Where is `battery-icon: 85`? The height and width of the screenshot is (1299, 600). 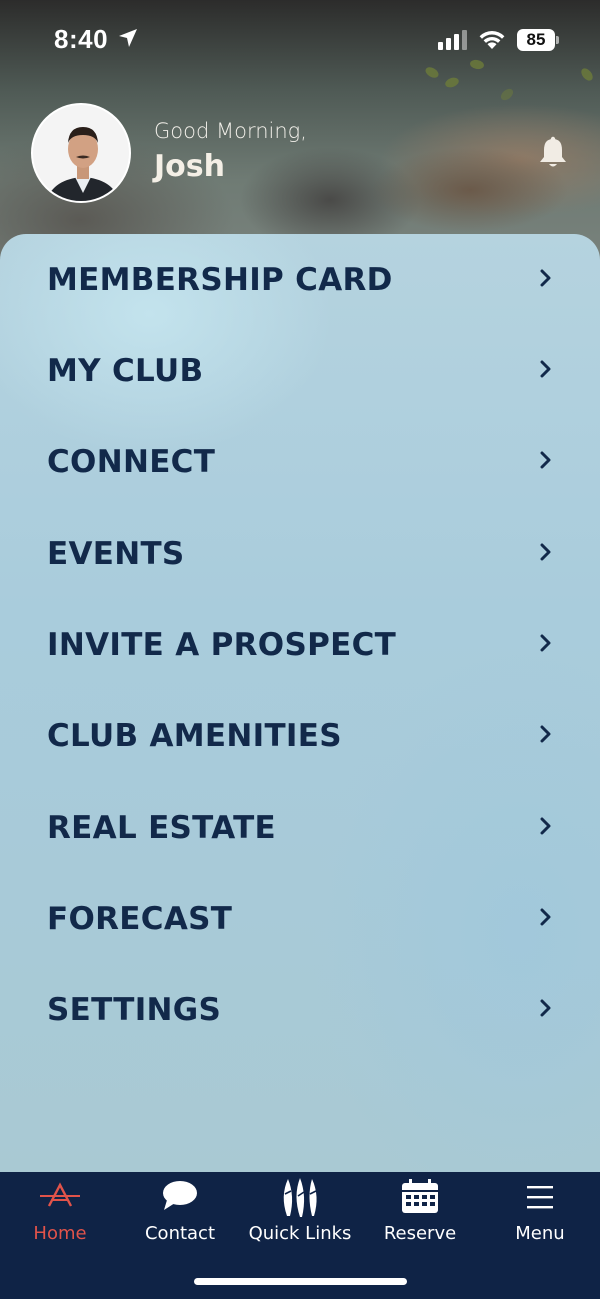 battery-icon: 85 is located at coordinates (536, 40).